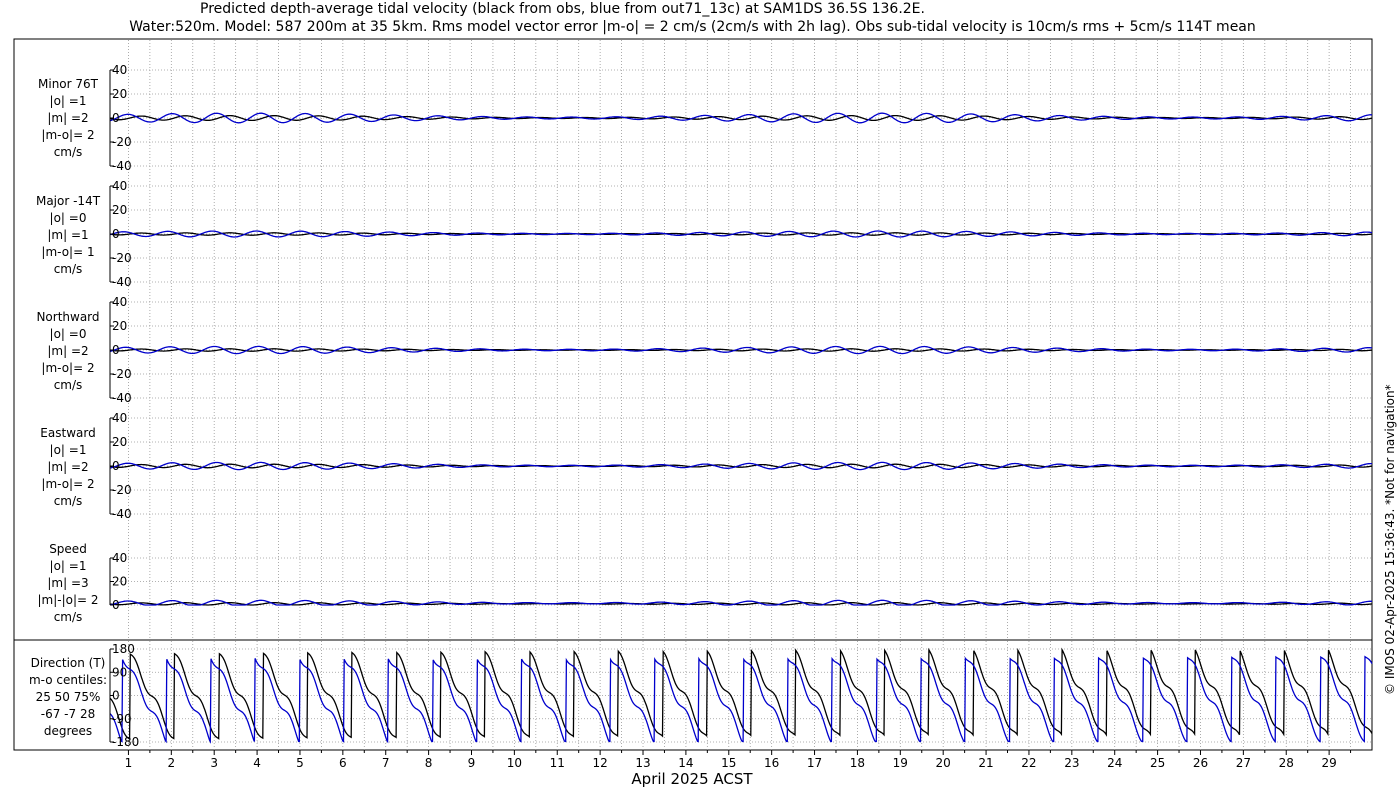  Describe the element at coordinates (67, 235) in the screenshot. I see `panel-label: |m| =1` at that location.